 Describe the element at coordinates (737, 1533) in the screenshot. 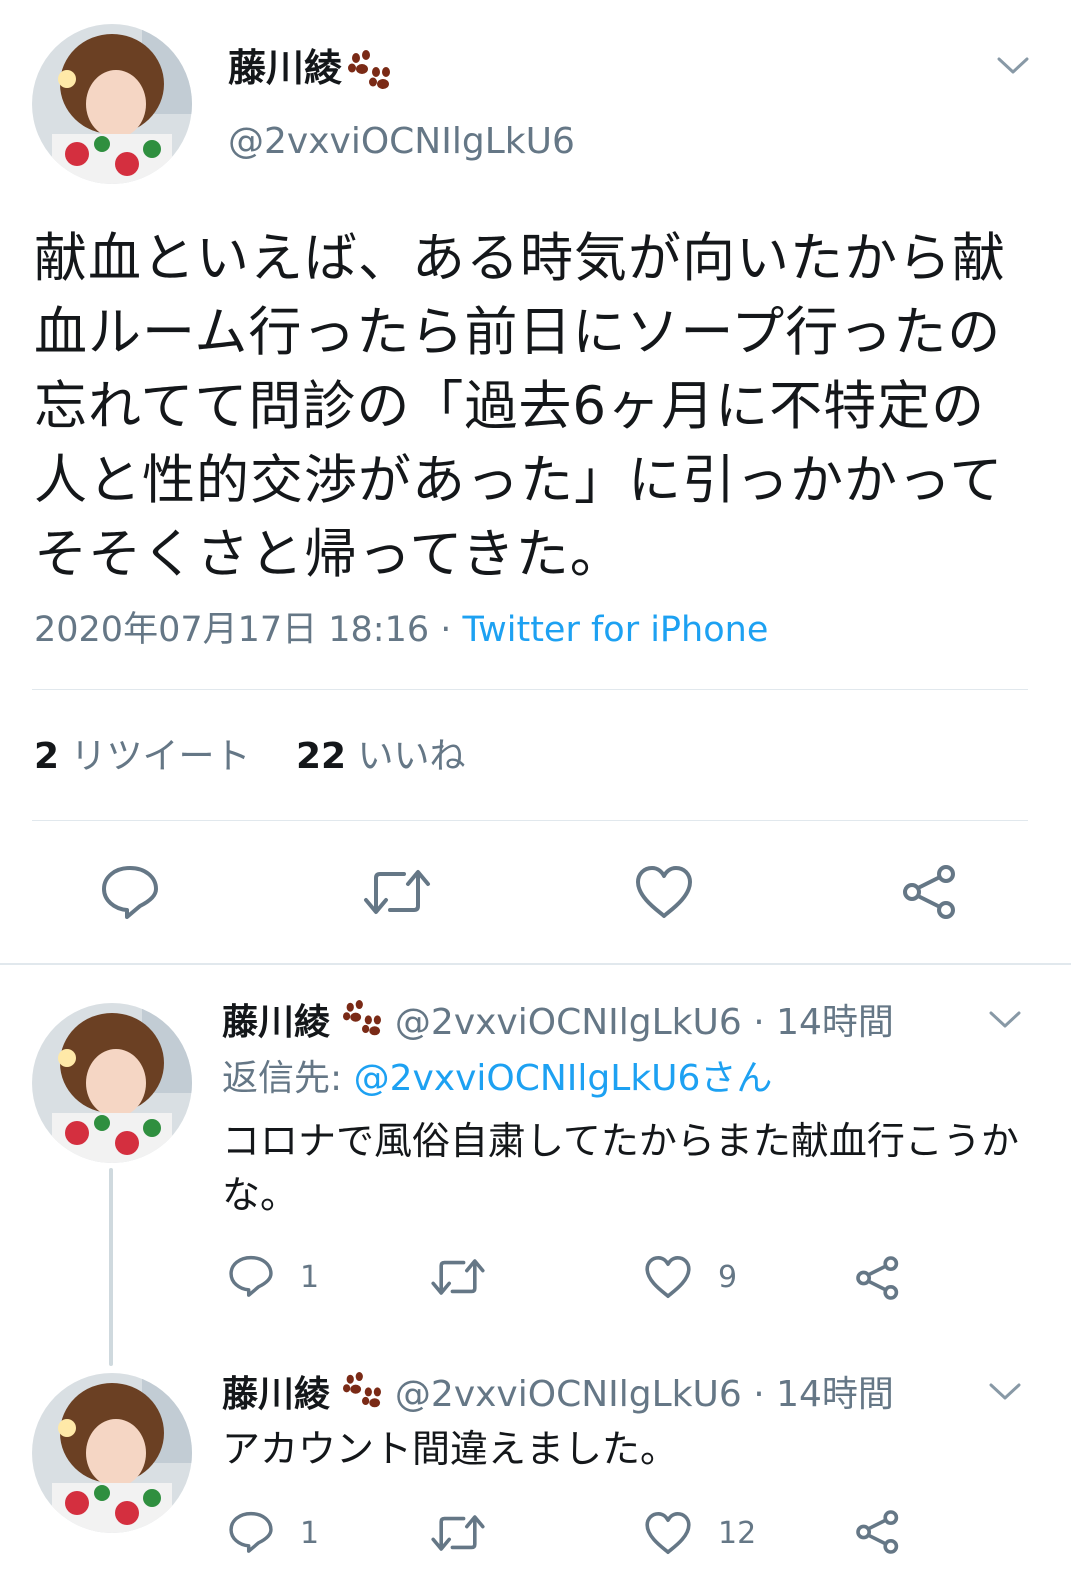

I see `like-count: 12` at that location.